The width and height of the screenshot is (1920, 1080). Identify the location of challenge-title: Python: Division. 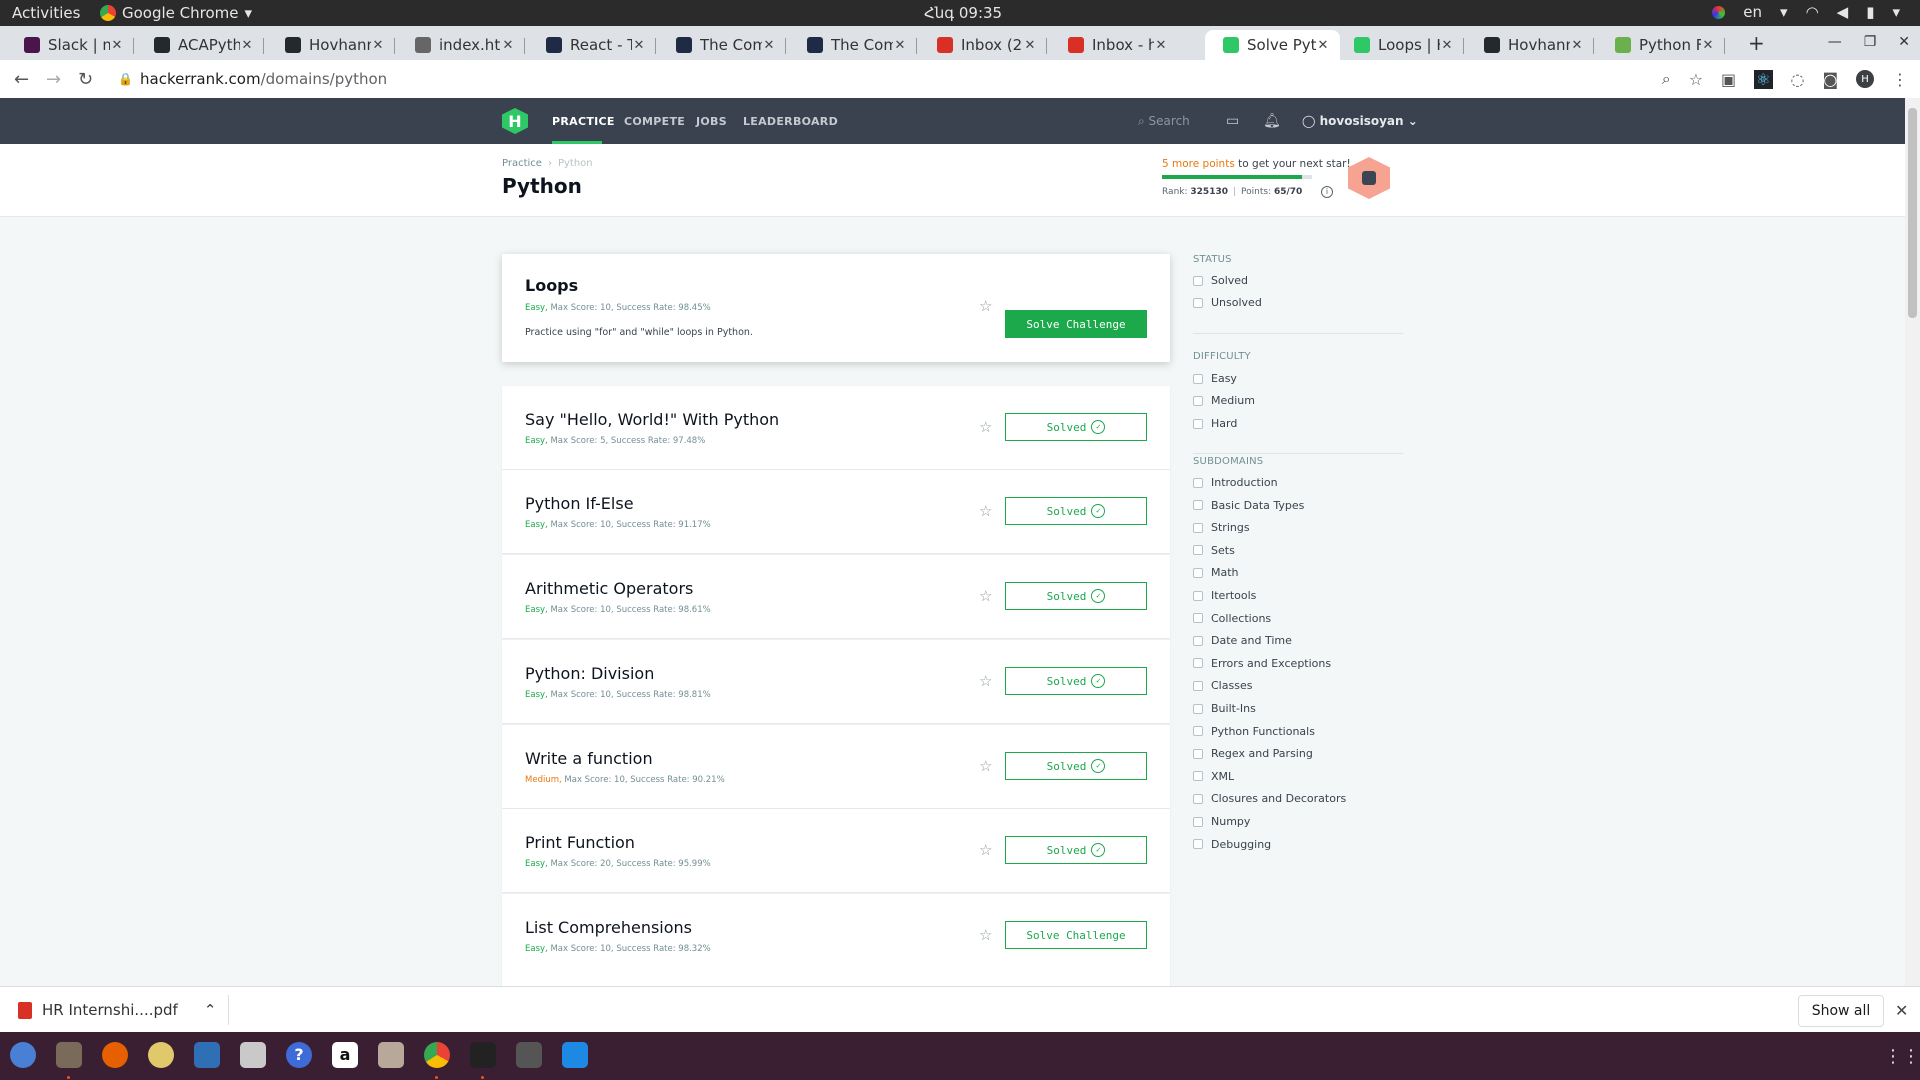
(589, 673).